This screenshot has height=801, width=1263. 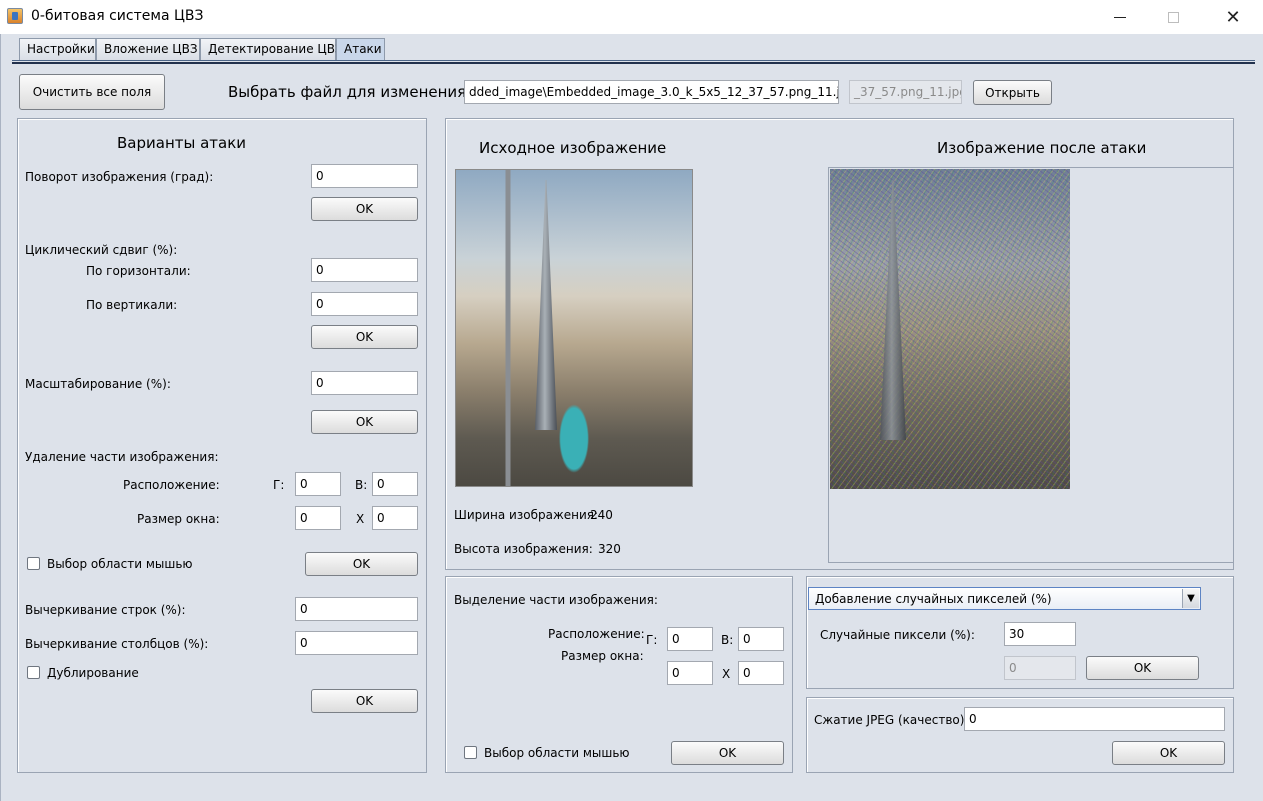 I want to click on selection-window-size-label: Размер окна:, so click(x=602, y=656).